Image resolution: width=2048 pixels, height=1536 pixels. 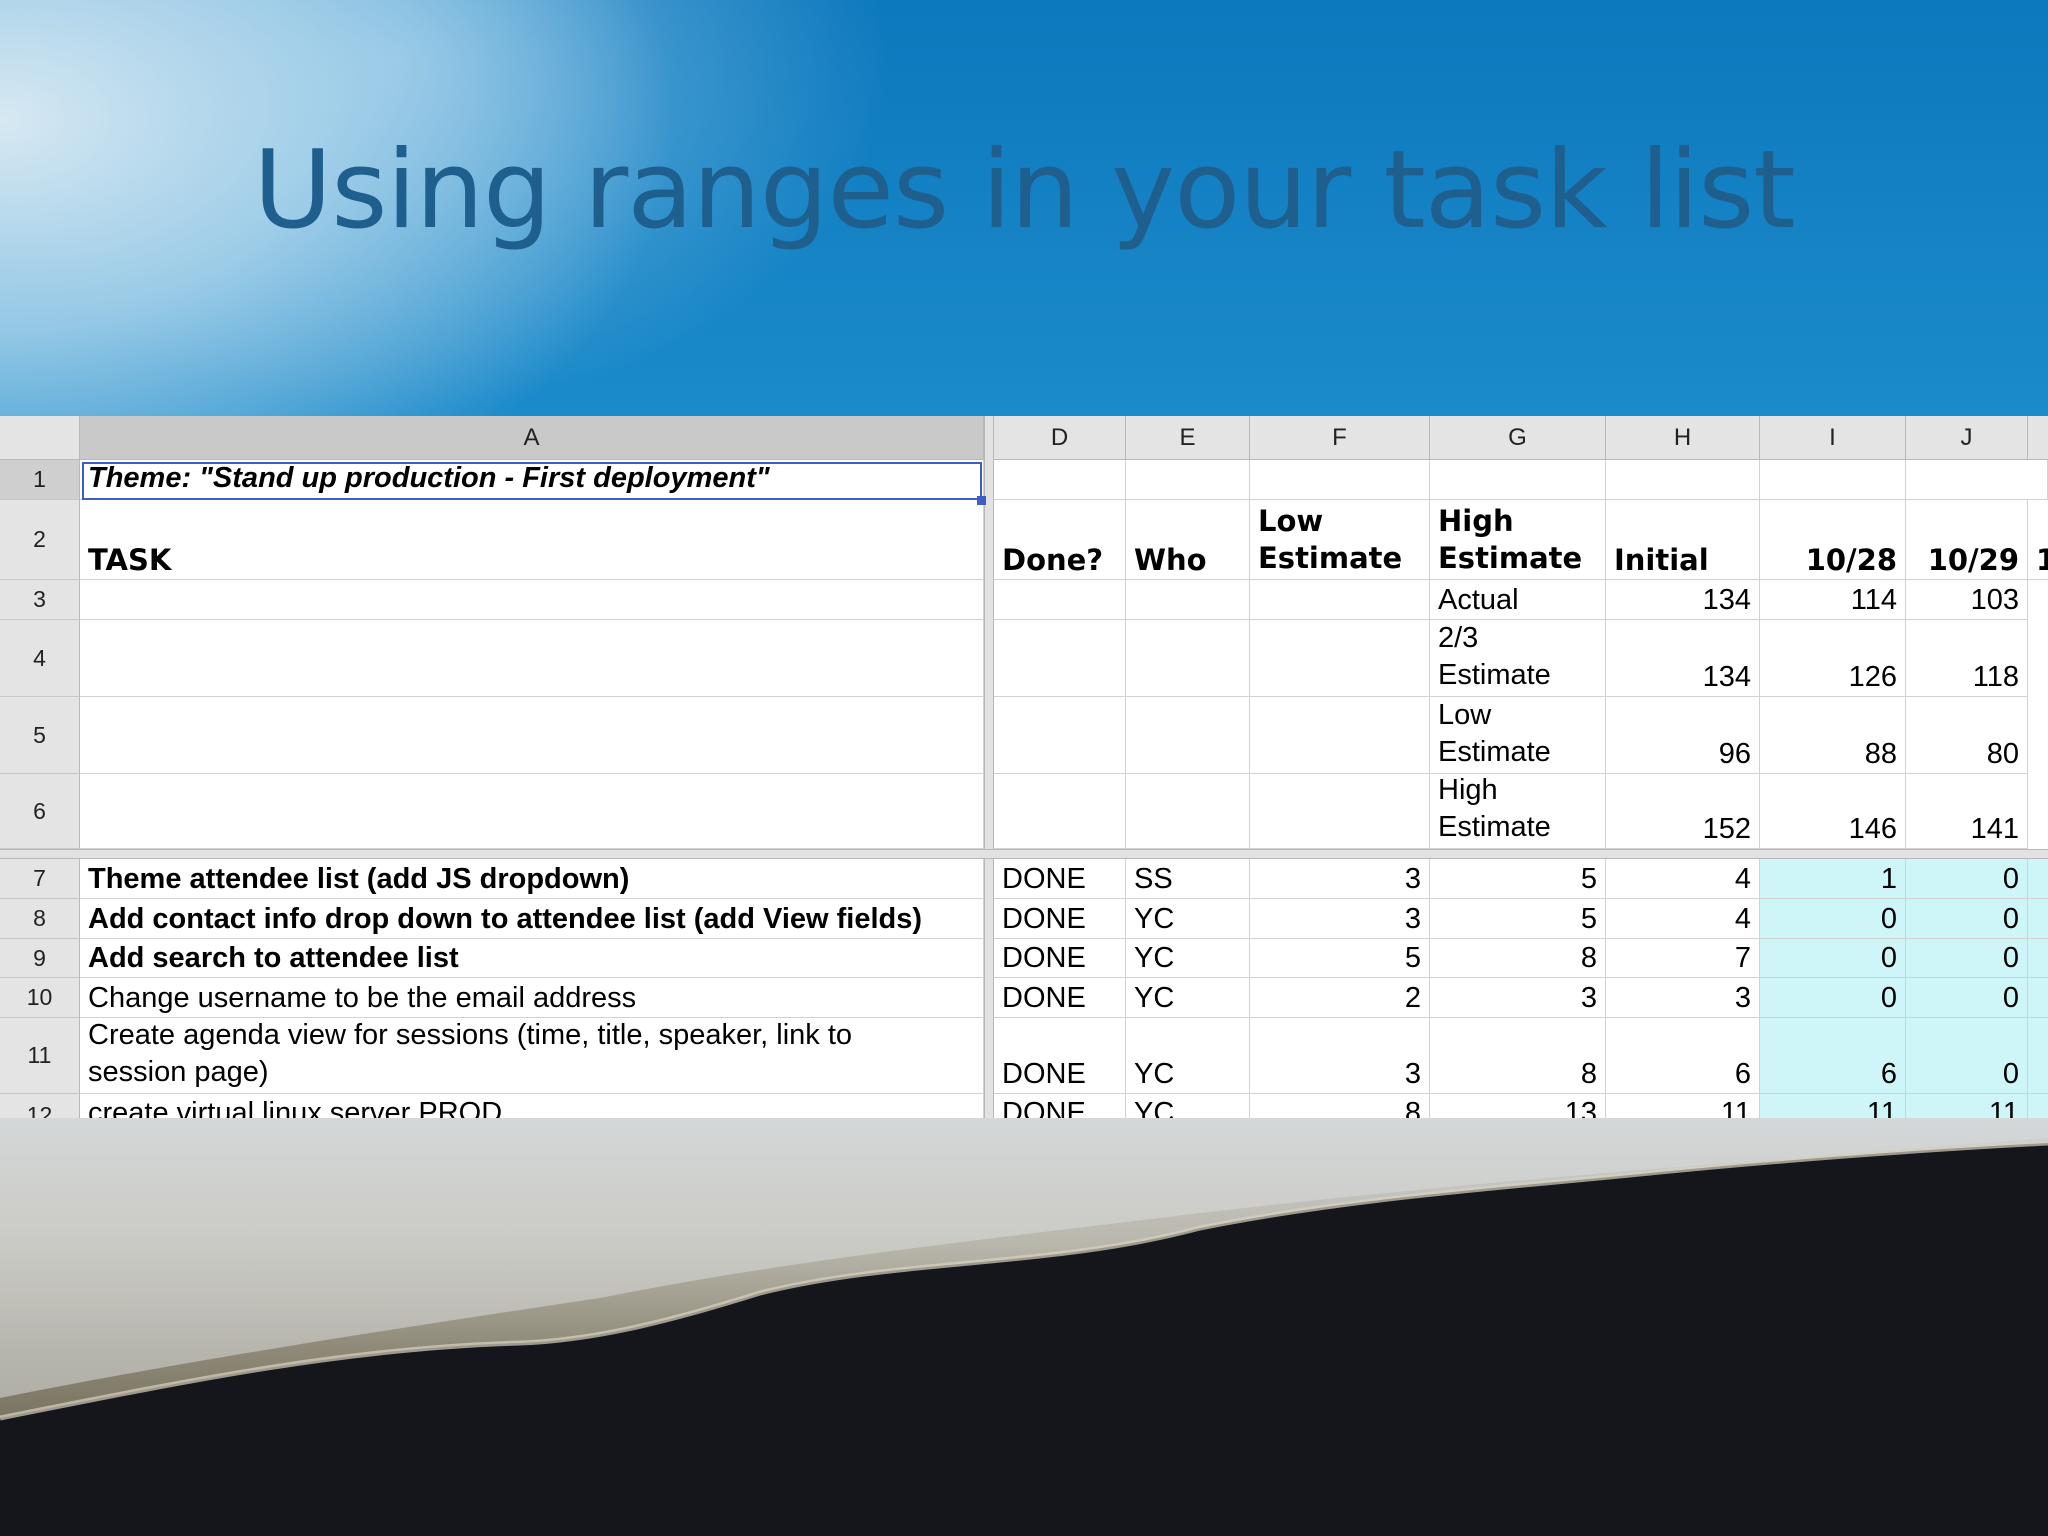 I want to click on fill-handle, so click(x=981, y=500).